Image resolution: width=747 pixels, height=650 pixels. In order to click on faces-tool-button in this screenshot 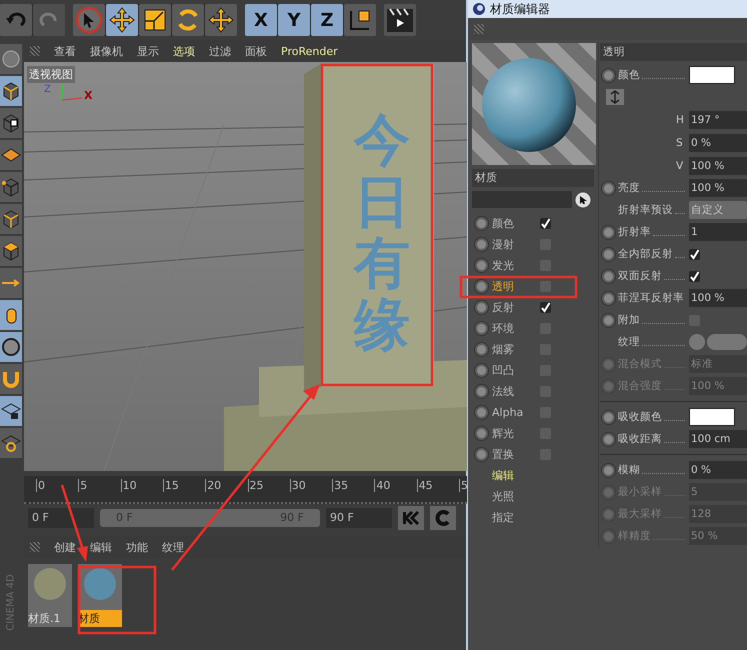, I will do `click(11, 251)`.